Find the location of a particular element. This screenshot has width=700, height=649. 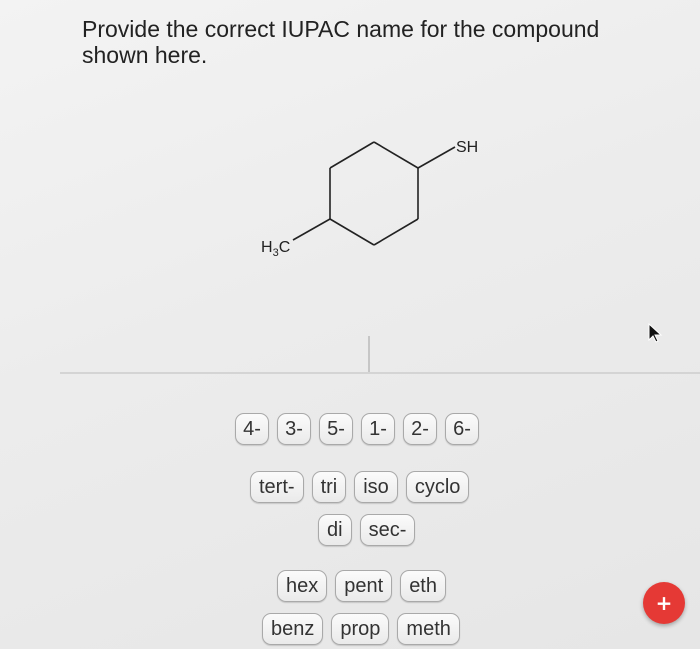

tile-sec: sec- is located at coordinates (387, 530).